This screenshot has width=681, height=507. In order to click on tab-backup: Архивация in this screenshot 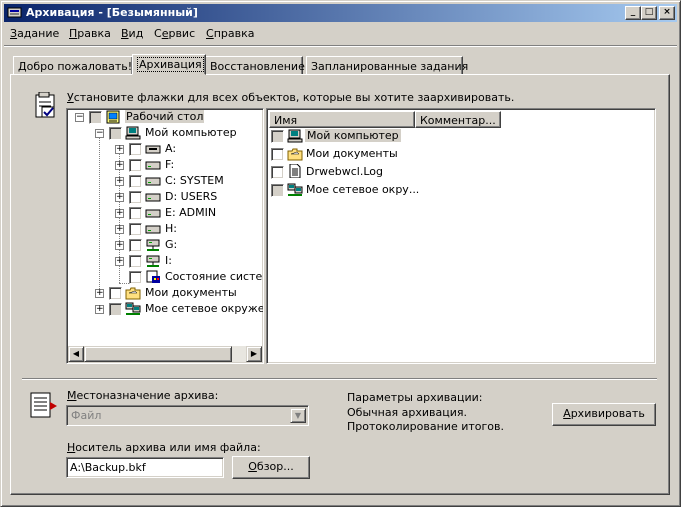, I will do `click(169, 64)`.